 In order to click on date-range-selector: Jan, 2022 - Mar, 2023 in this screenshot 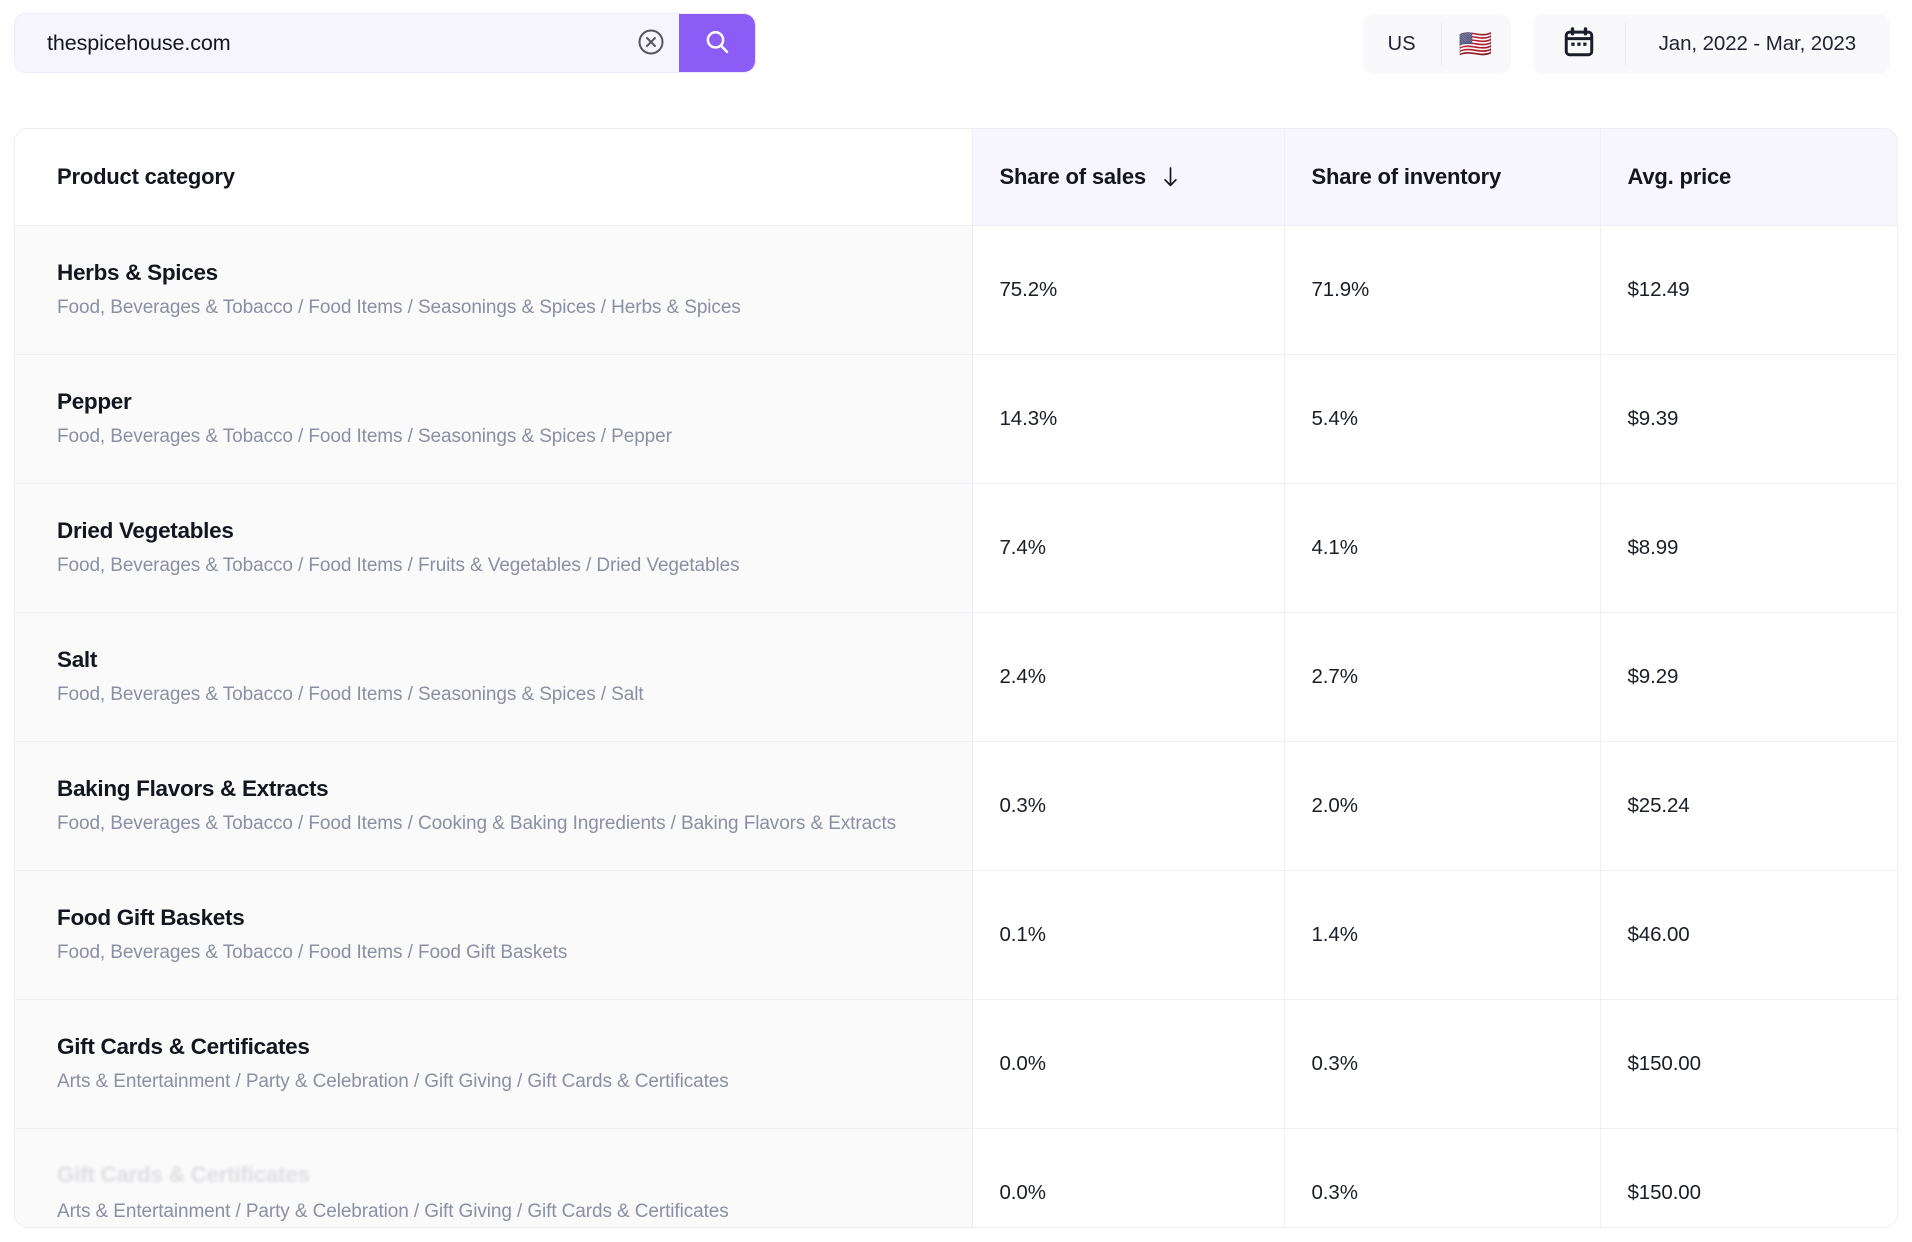, I will do `click(1711, 44)`.